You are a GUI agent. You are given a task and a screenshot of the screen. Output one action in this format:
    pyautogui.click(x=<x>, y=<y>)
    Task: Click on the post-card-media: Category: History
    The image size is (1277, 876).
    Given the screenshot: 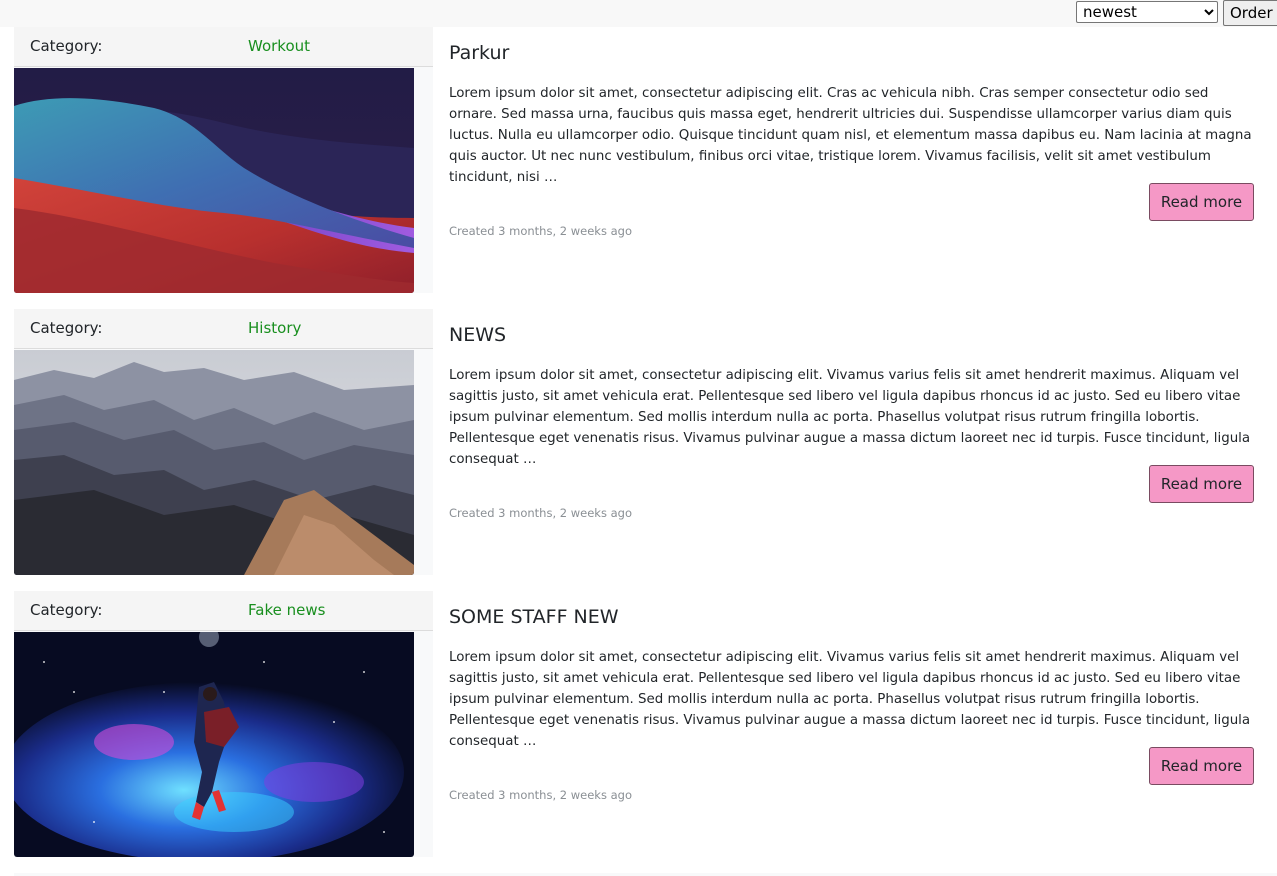 What is the action you would take?
    pyautogui.click(x=223, y=442)
    